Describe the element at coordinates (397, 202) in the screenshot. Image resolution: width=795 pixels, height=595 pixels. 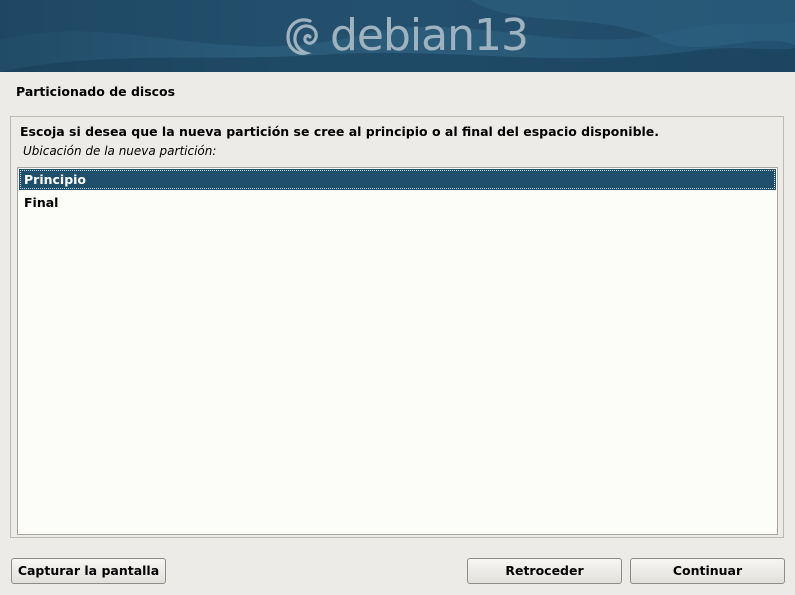
I see `list-item-final: Final` at that location.